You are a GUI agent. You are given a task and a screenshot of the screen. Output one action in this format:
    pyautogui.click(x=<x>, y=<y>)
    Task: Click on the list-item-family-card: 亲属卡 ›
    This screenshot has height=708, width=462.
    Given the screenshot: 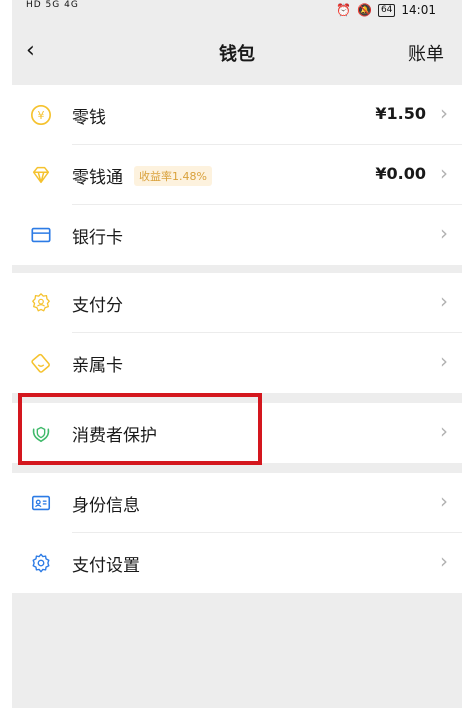 What is the action you would take?
    pyautogui.click(x=237, y=363)
    